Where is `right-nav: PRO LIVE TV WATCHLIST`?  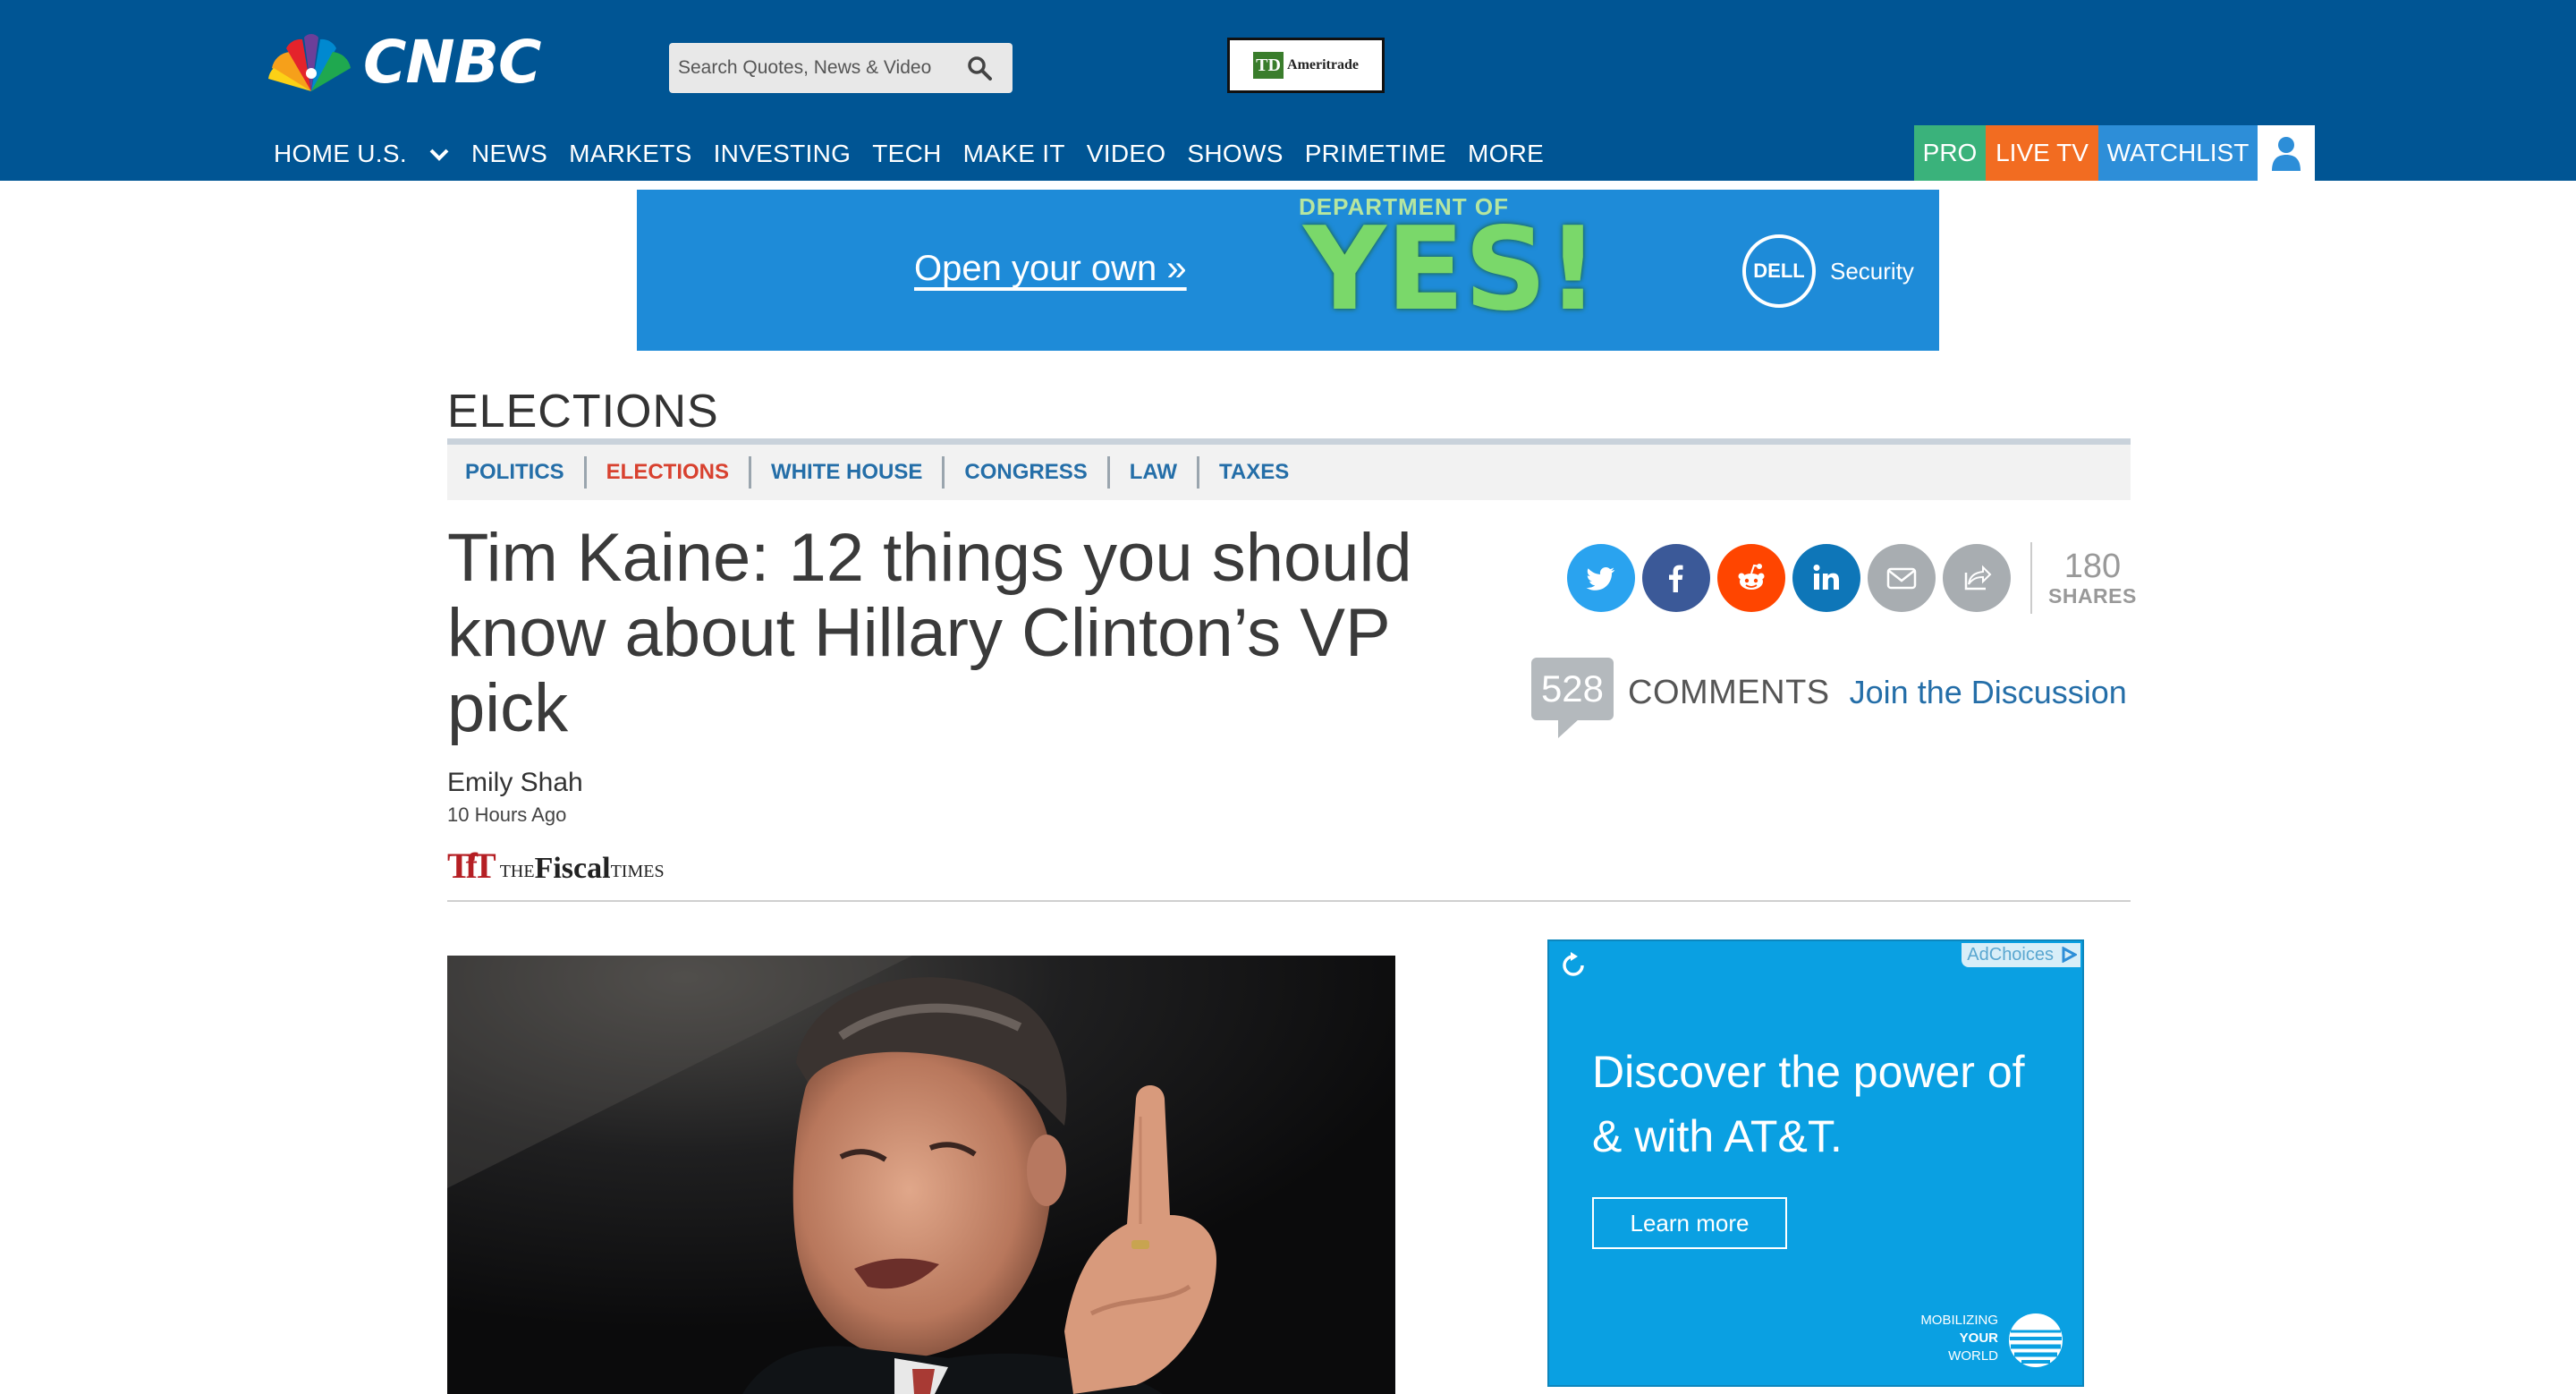 right-nav: PRO LIVE TV WATCHLIST is located at coordinates (1288, 153).